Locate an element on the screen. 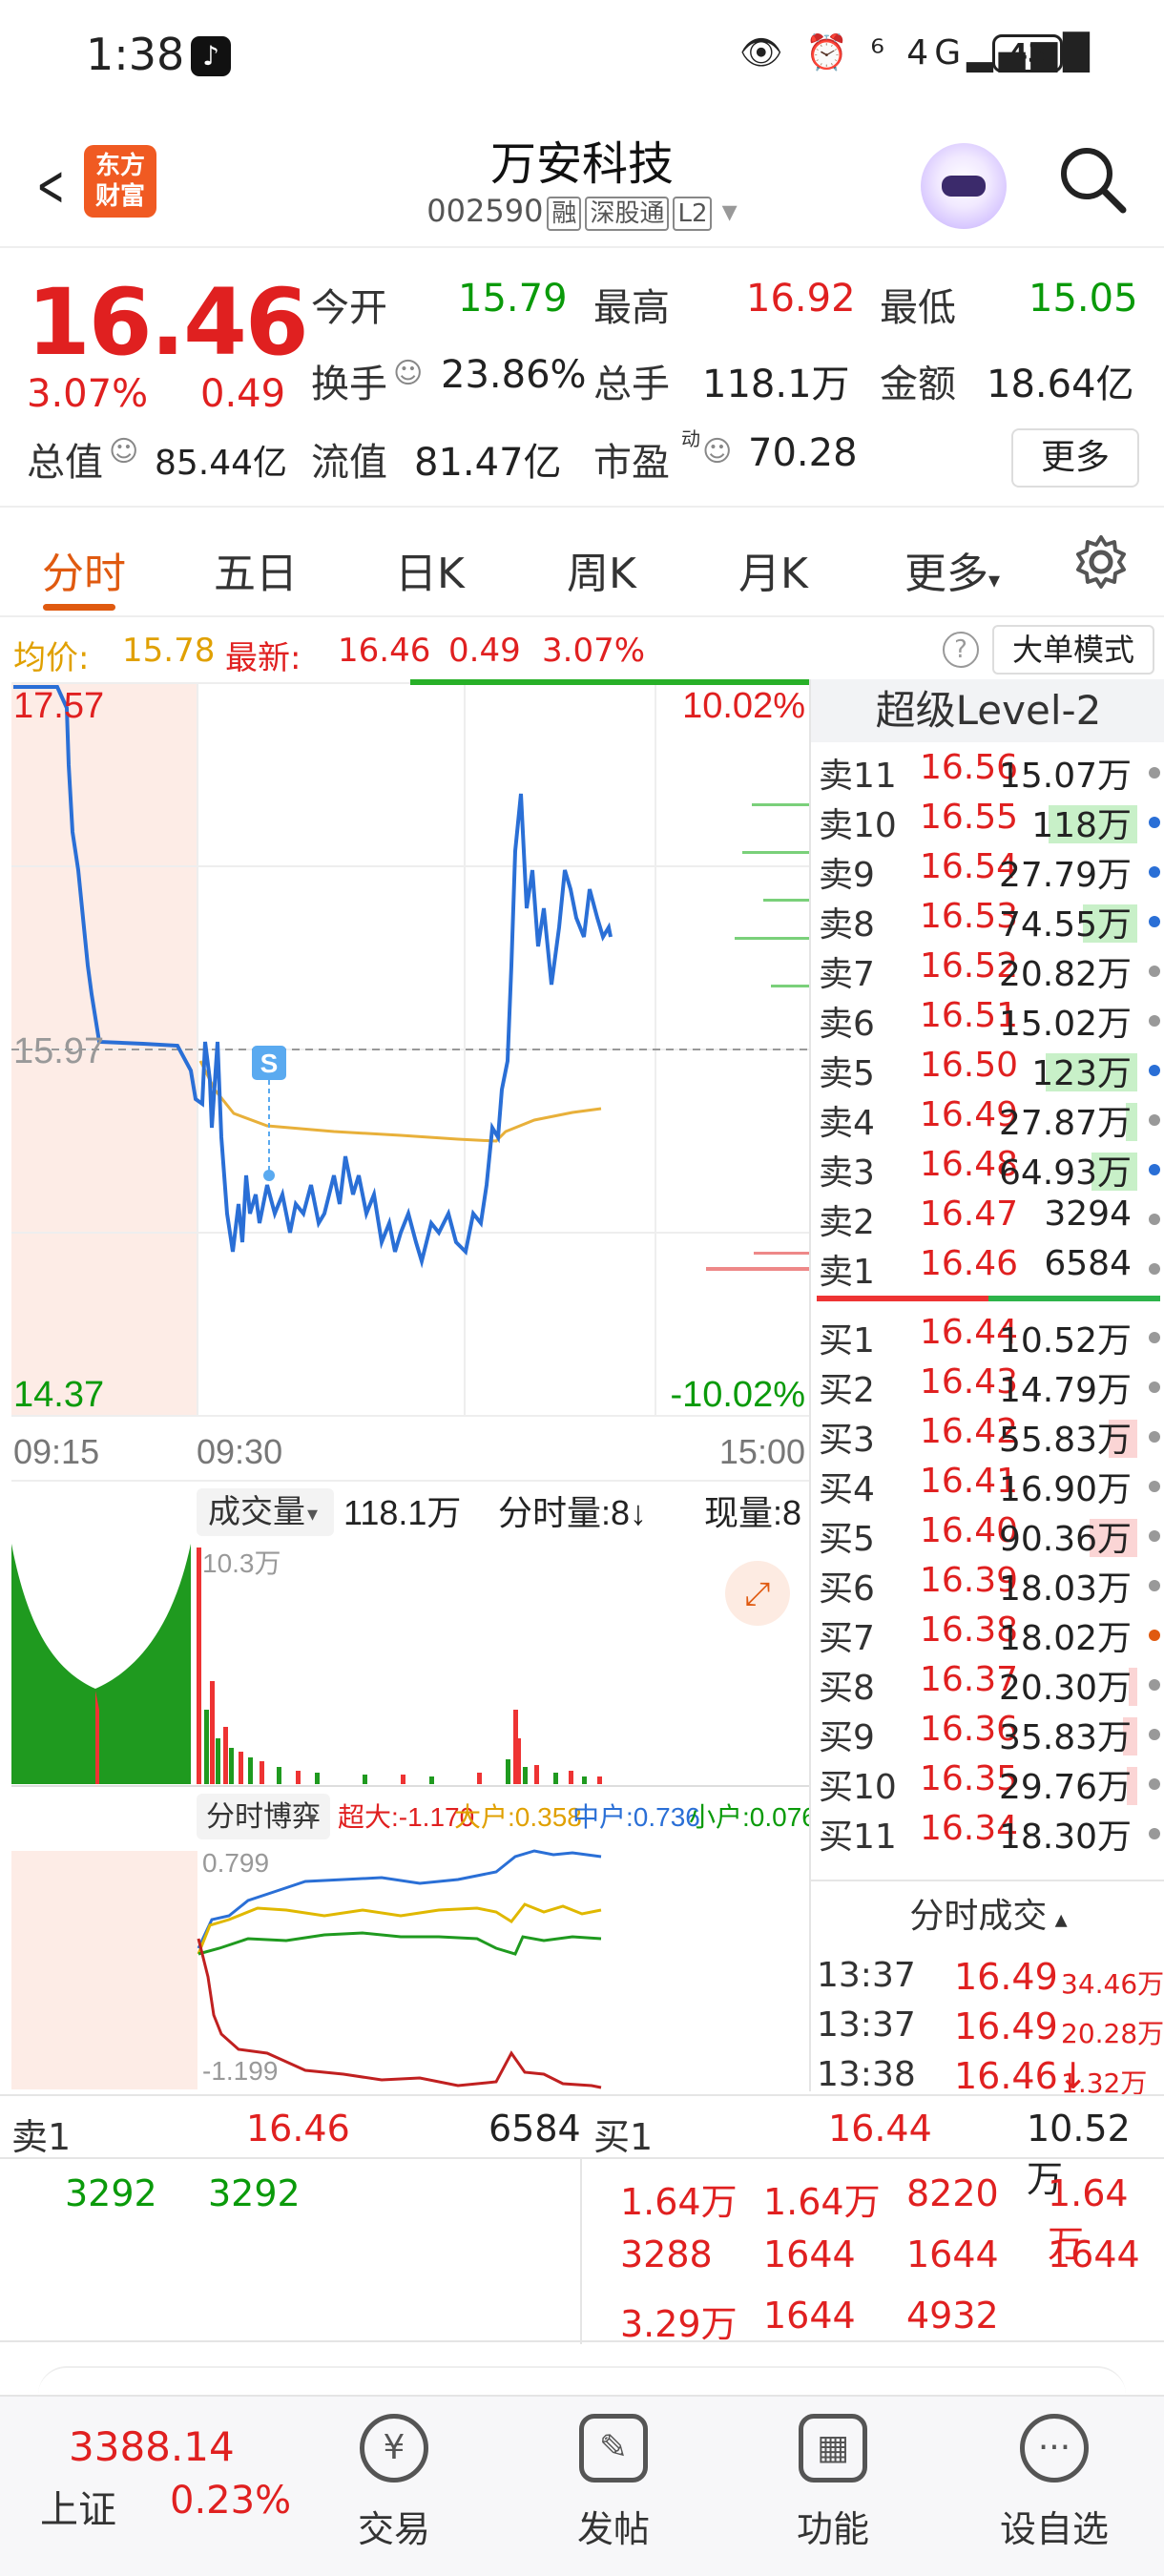 The image size is (1164, 2576). volume-total: 118.1万 is located at coordinates (402, 1512).